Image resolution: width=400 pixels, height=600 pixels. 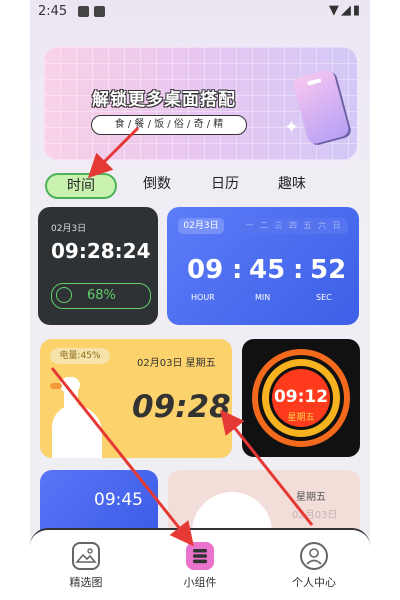 I want to click on battery-value: 68%, so click(x=101, y=295).